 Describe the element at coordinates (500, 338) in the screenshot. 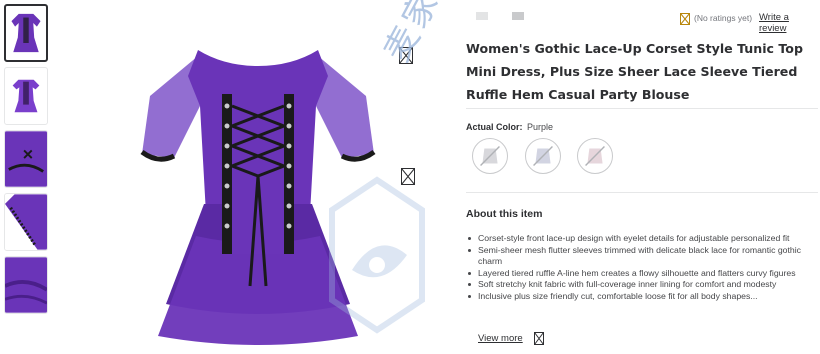

I see `view-more-link: View more` at that location.